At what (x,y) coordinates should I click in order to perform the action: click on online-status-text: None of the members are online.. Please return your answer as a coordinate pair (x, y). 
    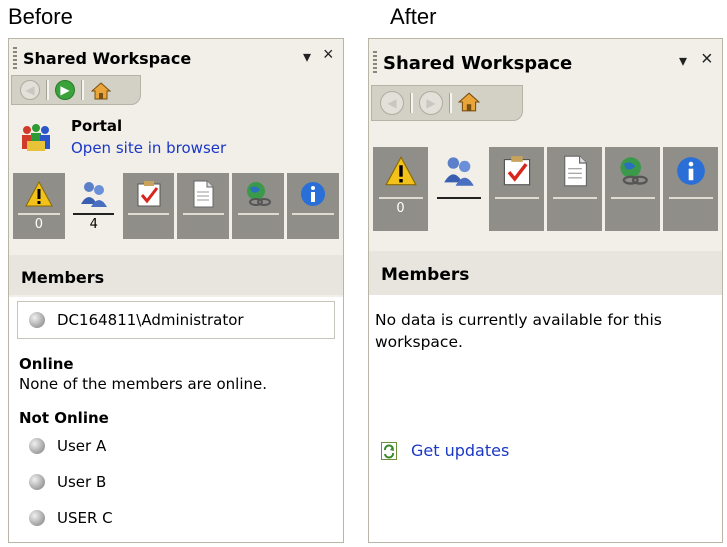
    Looking at the image, I should click on (143, 384).